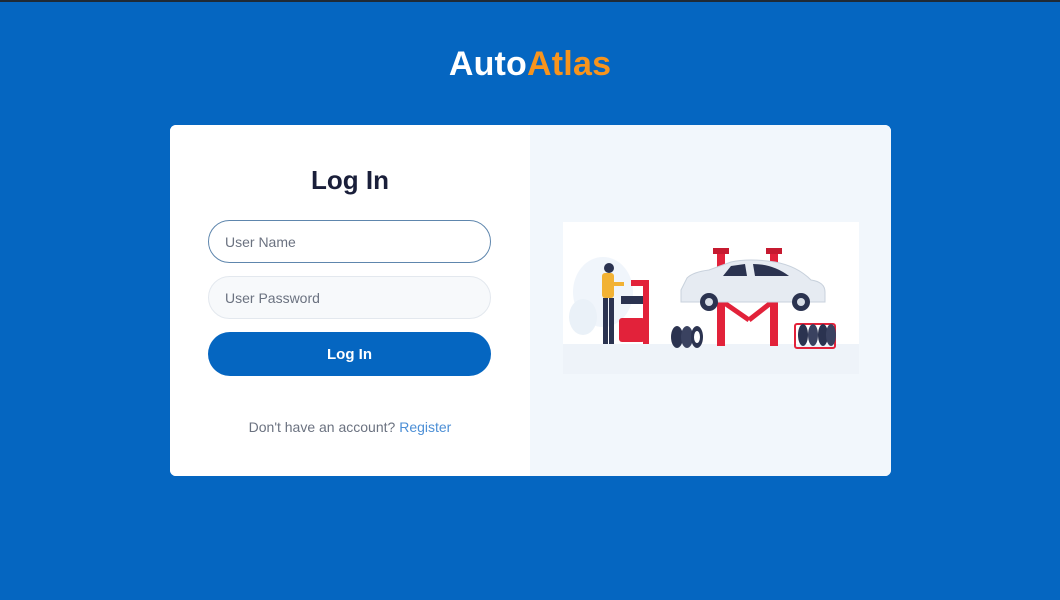  What do you see at coordinates (530, 1) in the screenshot?
I see `window-top-edge` at bounding box center [530, 1].